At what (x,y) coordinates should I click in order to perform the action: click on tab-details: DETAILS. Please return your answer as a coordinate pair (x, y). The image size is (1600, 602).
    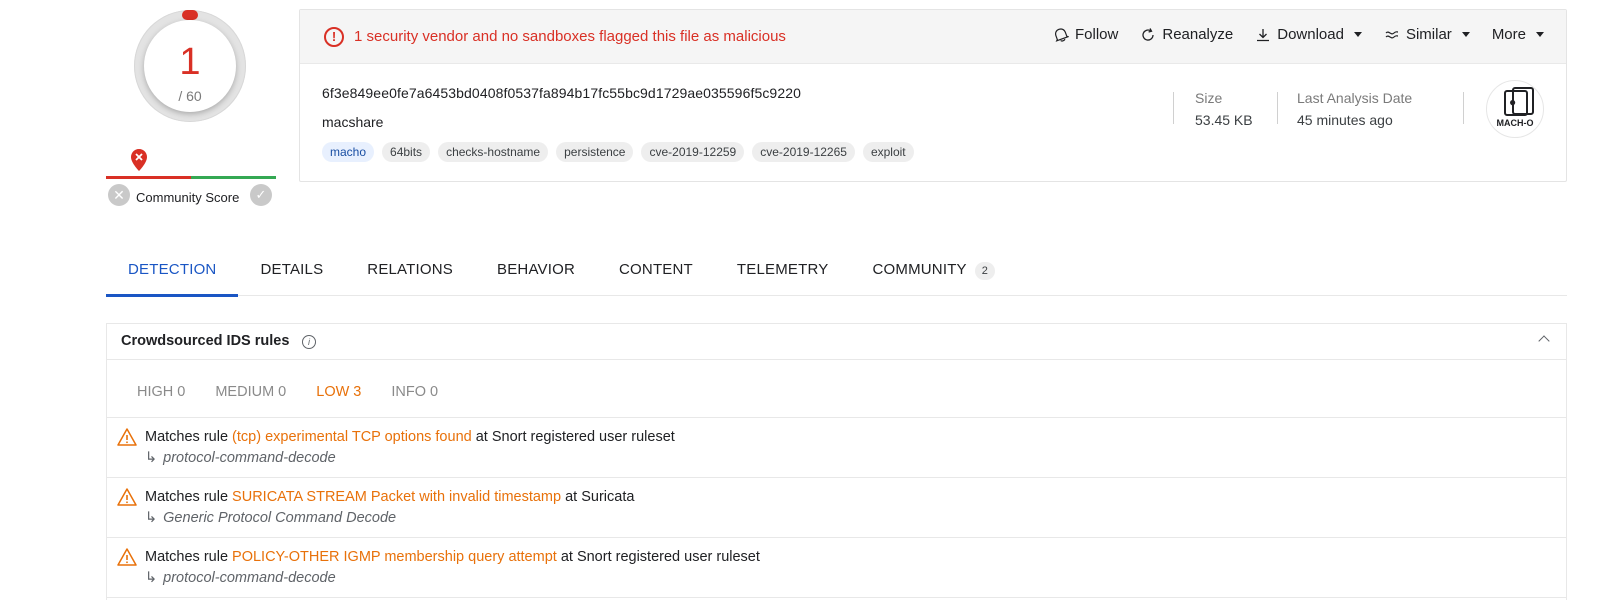
    Looking at the image, I should click on (291, 273).